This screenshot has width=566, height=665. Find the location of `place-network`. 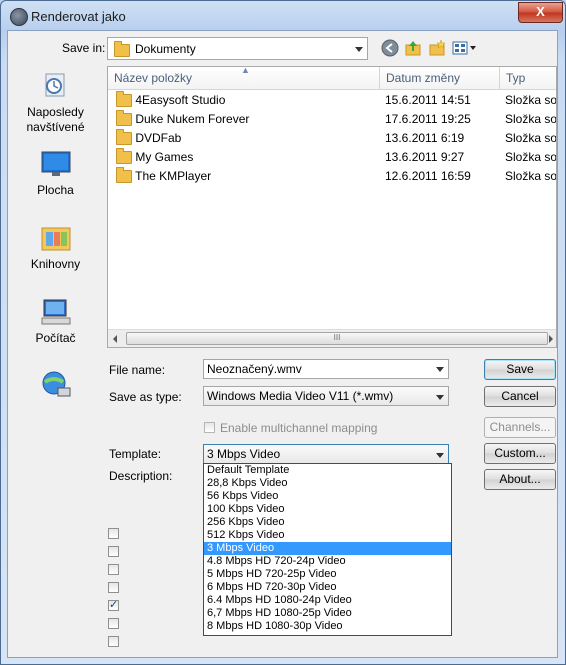

place-network is located at coordinates (55, 386).